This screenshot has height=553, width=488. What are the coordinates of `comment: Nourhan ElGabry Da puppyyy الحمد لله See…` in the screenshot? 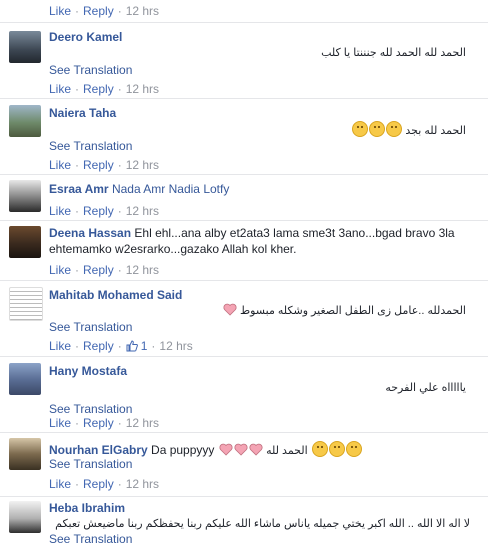 It's located at (244, 464).